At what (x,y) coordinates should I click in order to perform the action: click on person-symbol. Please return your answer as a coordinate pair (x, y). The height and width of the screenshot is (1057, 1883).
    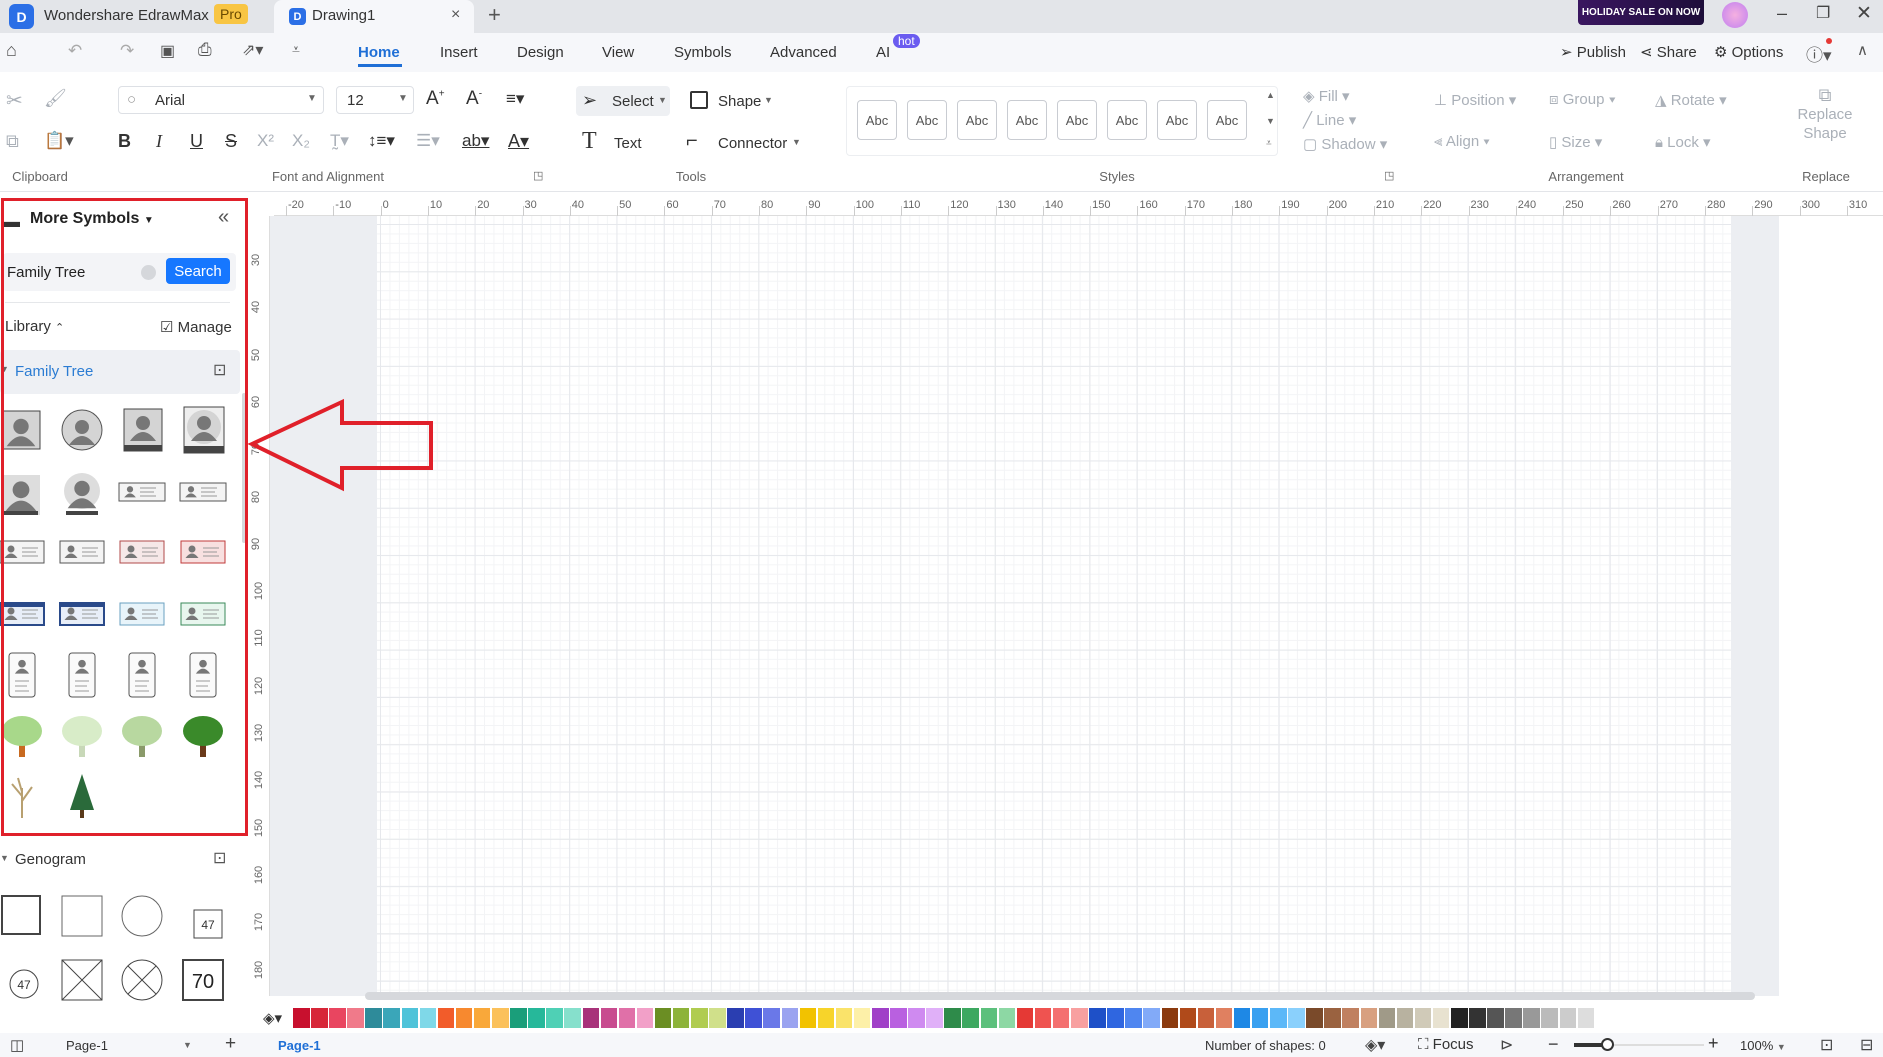
    Looking at the image, I should click on (82, 494).